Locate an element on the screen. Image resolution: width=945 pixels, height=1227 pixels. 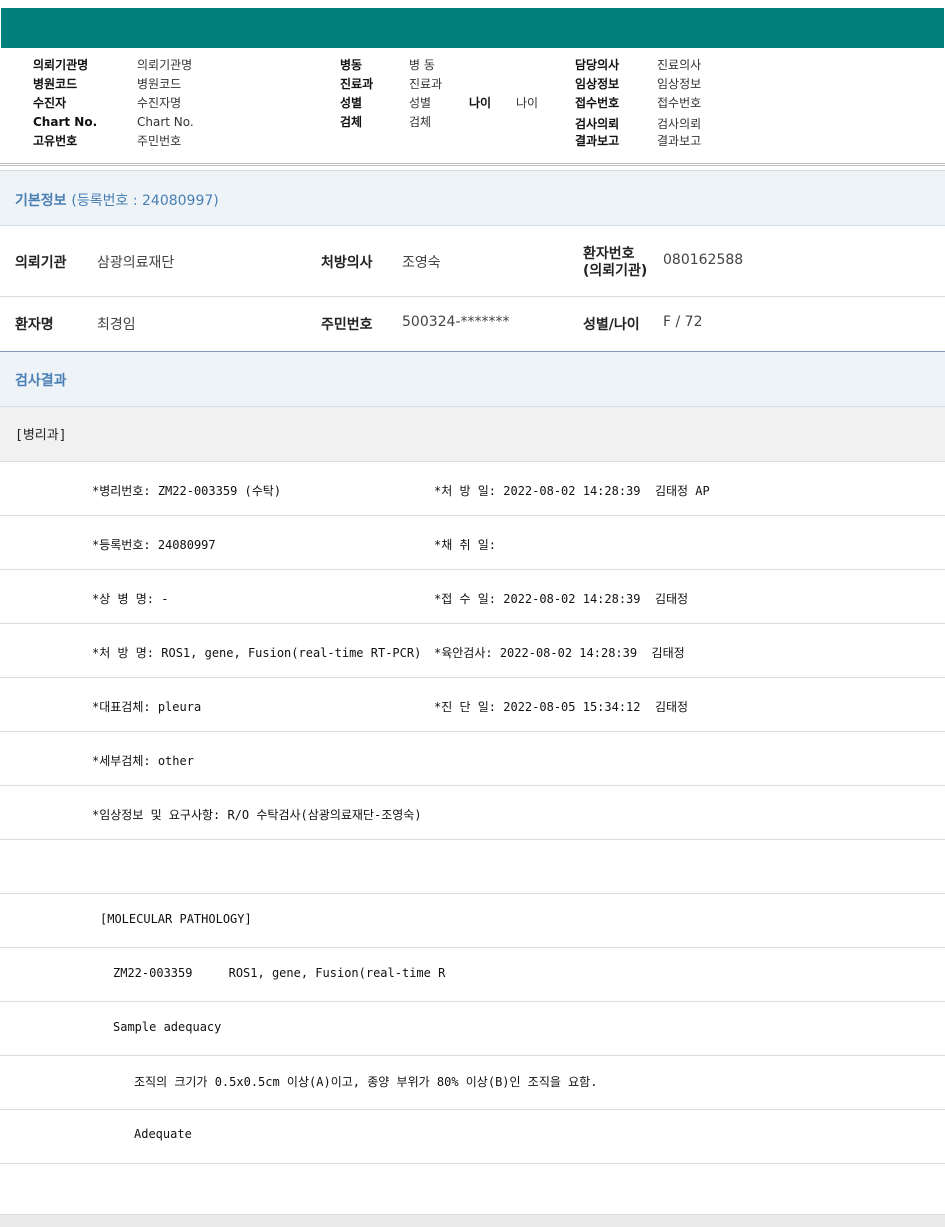
result-left: *등록번호: 24080997 is located at coordinates (154, 545).